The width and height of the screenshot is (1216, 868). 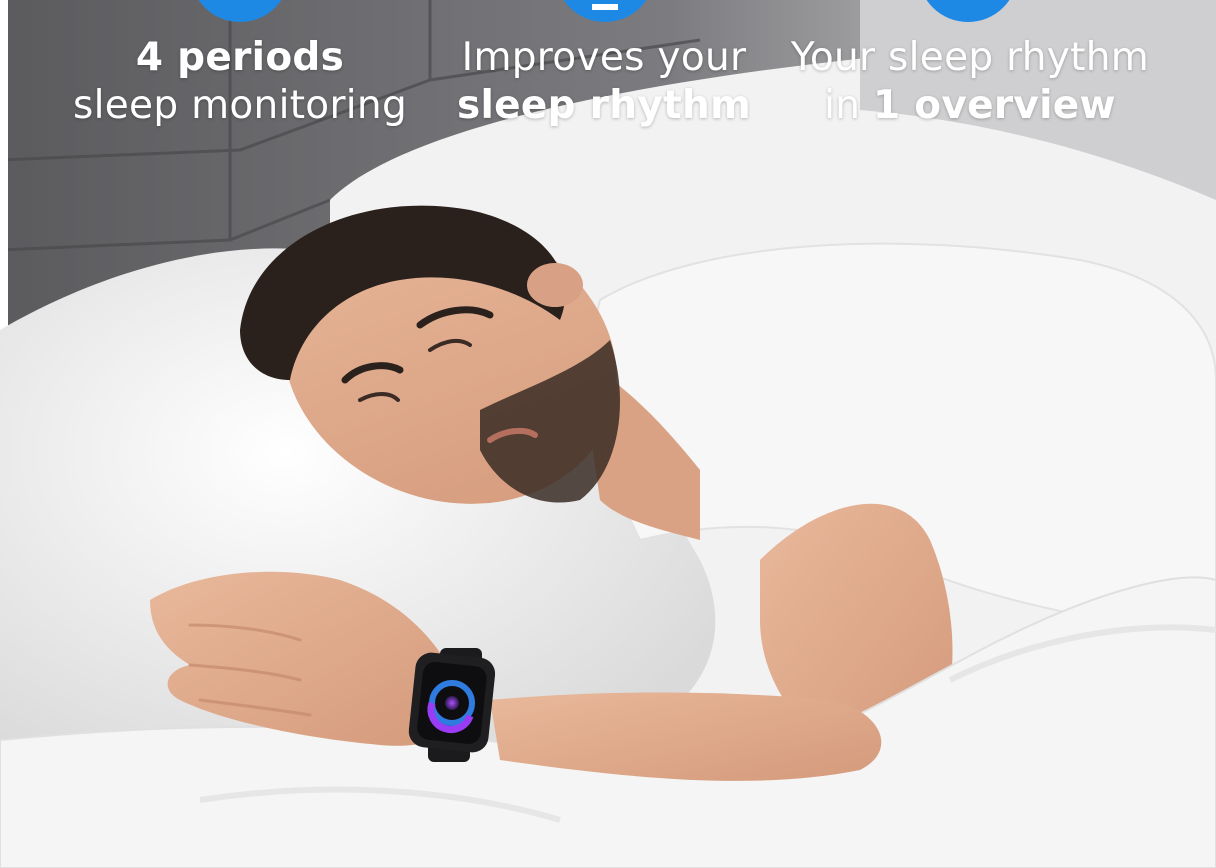 What do you see at coordinates (848, 105) in the screenshot?
I see `feature-3-prefix: in` at bounding box center [848, 105].